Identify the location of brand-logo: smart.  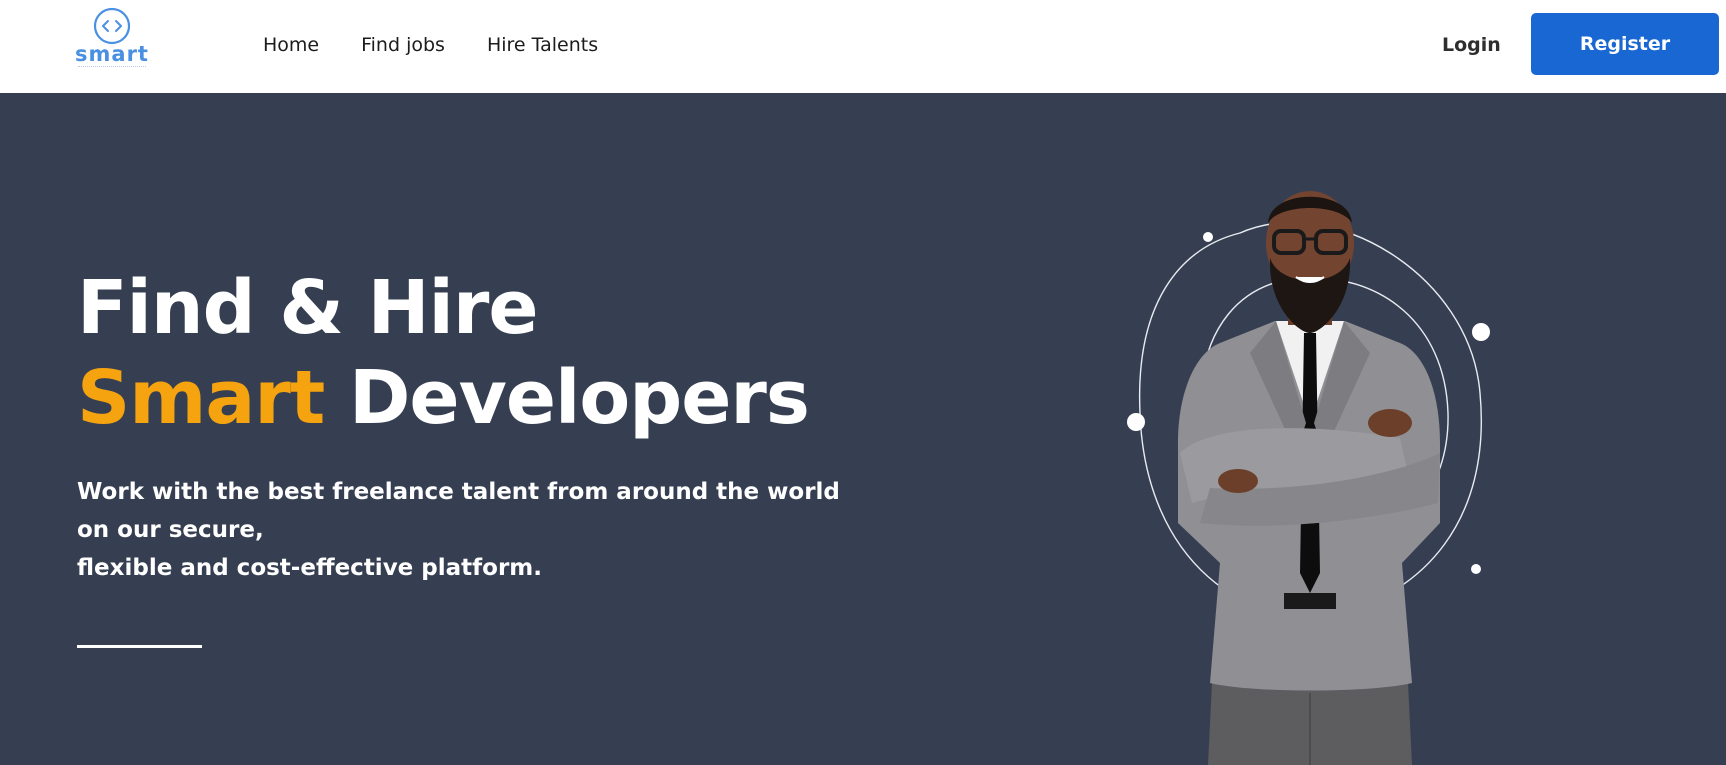
(112, 38).